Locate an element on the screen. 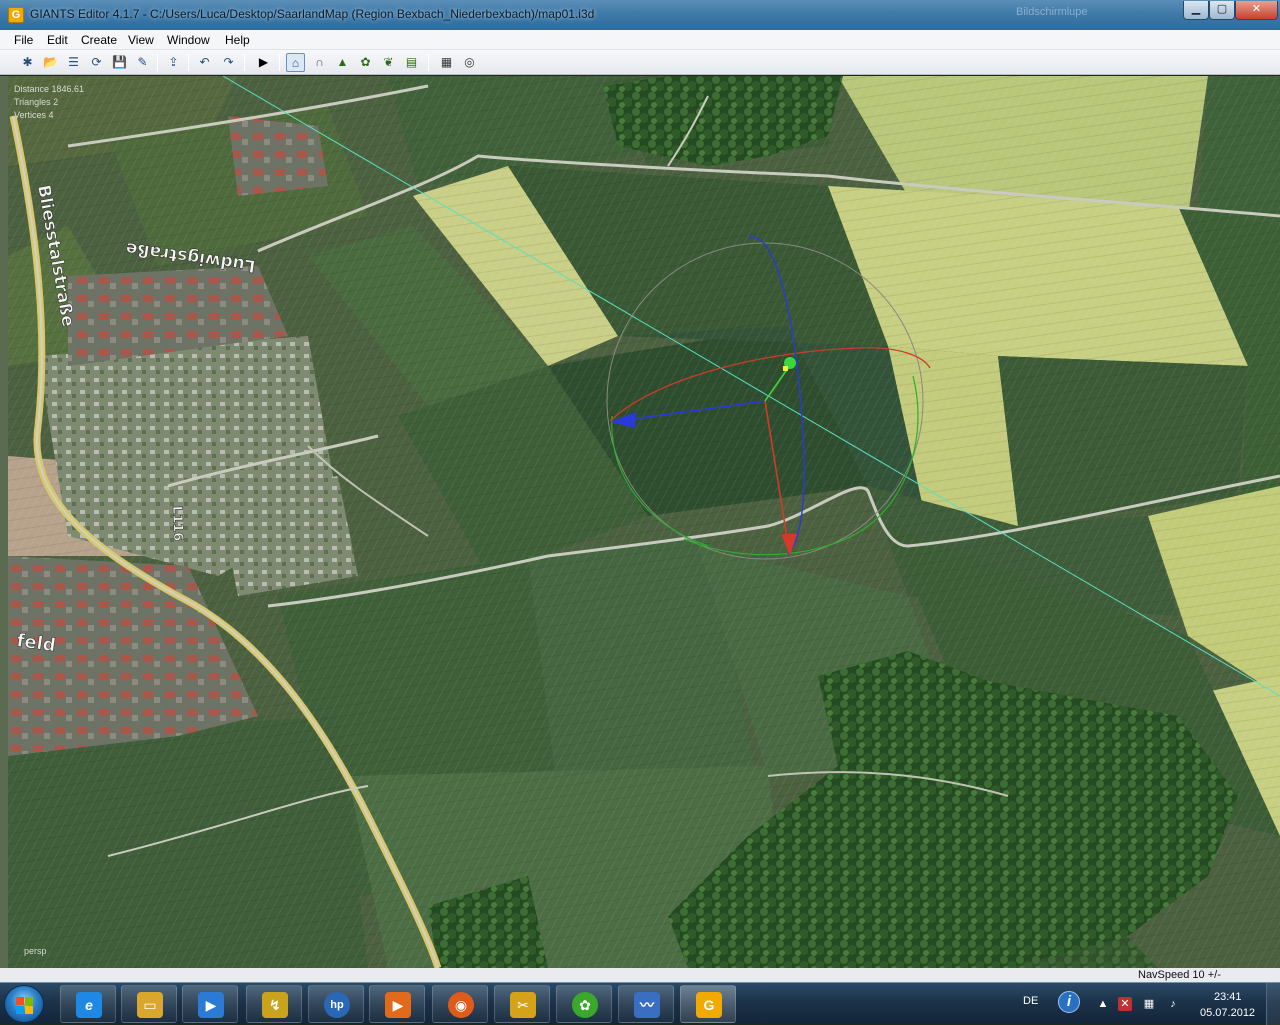  select-mode-icon: ⌂ is located at coordinates (295, 62).